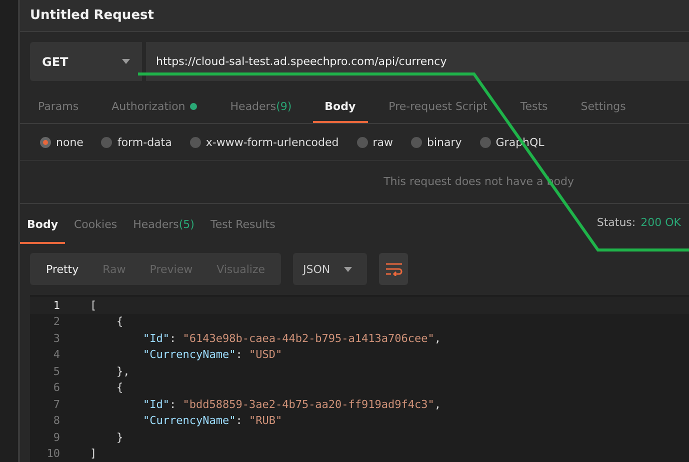 The image size is (689, 462). I want to click on wrap-lines-icon, so click(393, 269).